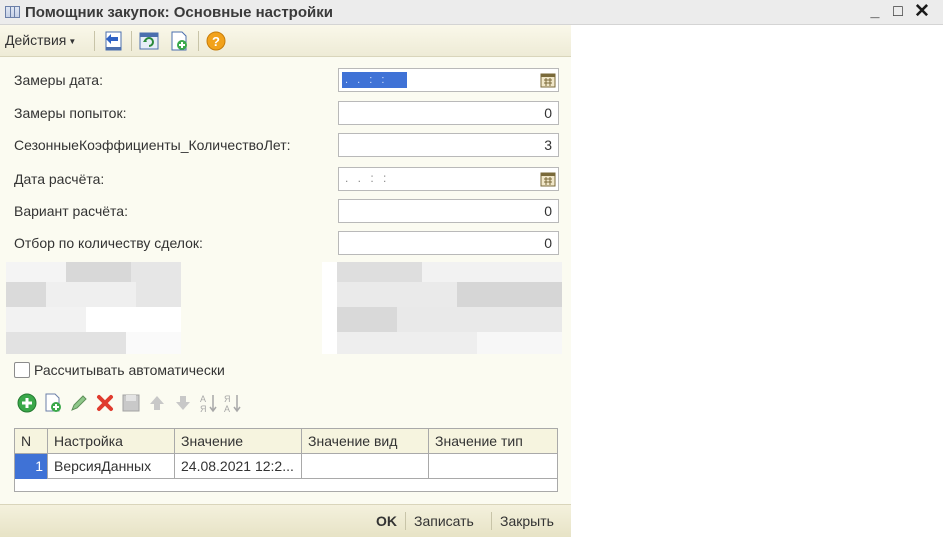 This screenshot has height=544, width=943. I want to click on measures-attempts-value: 0, so click(548, 113).